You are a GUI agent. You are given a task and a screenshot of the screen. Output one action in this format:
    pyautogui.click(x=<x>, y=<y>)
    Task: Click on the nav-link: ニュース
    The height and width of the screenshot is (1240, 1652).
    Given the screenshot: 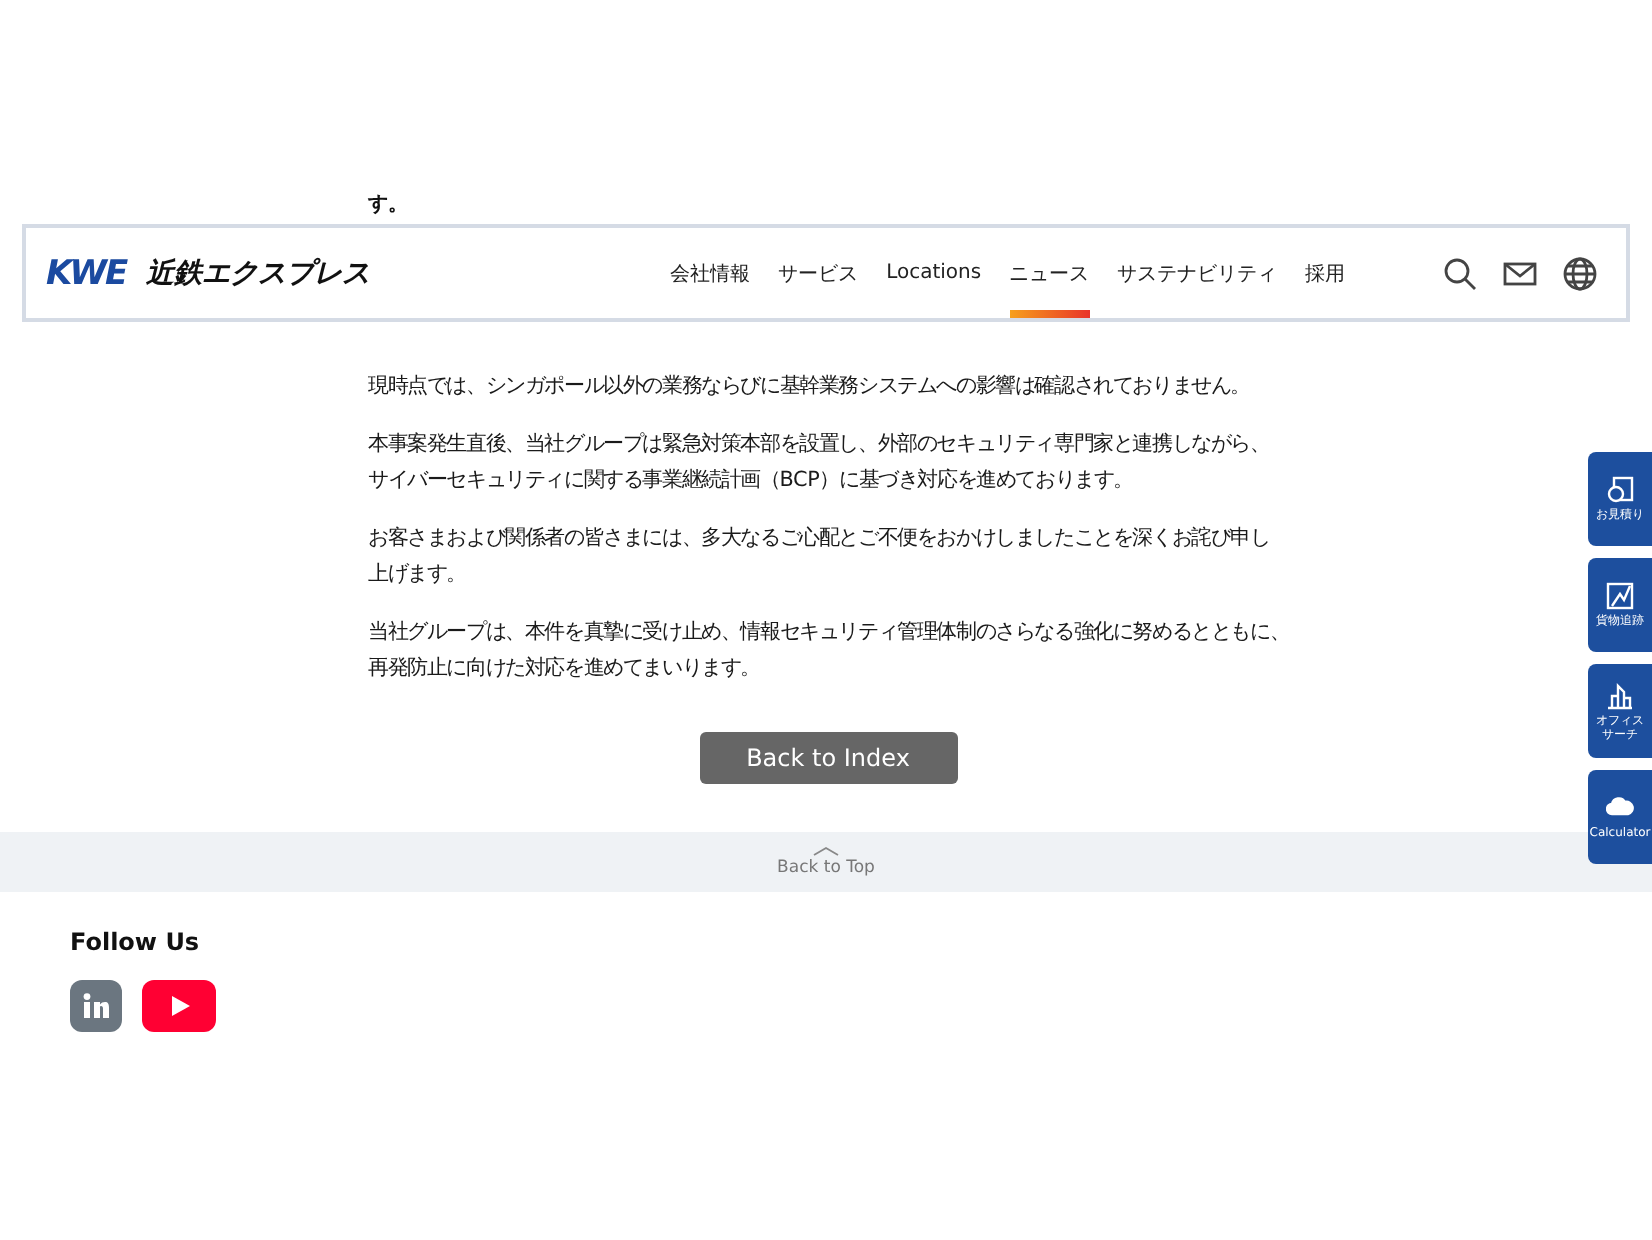 What is the action you would take?
    pyautogui.click(x=1049, y=273)
    